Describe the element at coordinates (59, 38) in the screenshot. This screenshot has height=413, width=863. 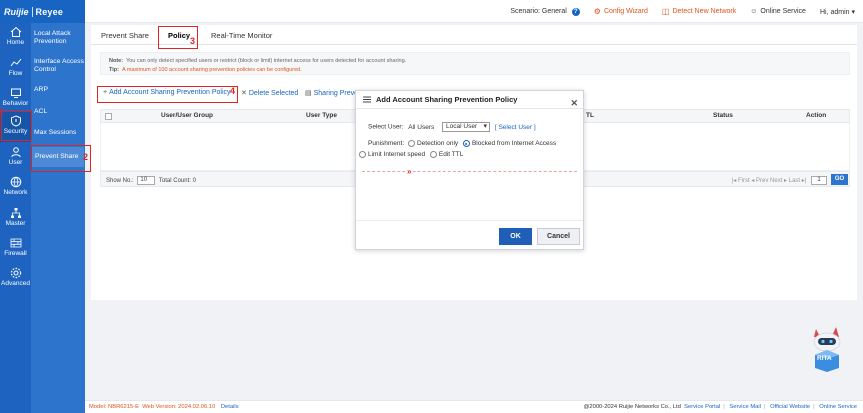
I see `subnav-local-attack-prevention: Local Attack Prevention` at that location.